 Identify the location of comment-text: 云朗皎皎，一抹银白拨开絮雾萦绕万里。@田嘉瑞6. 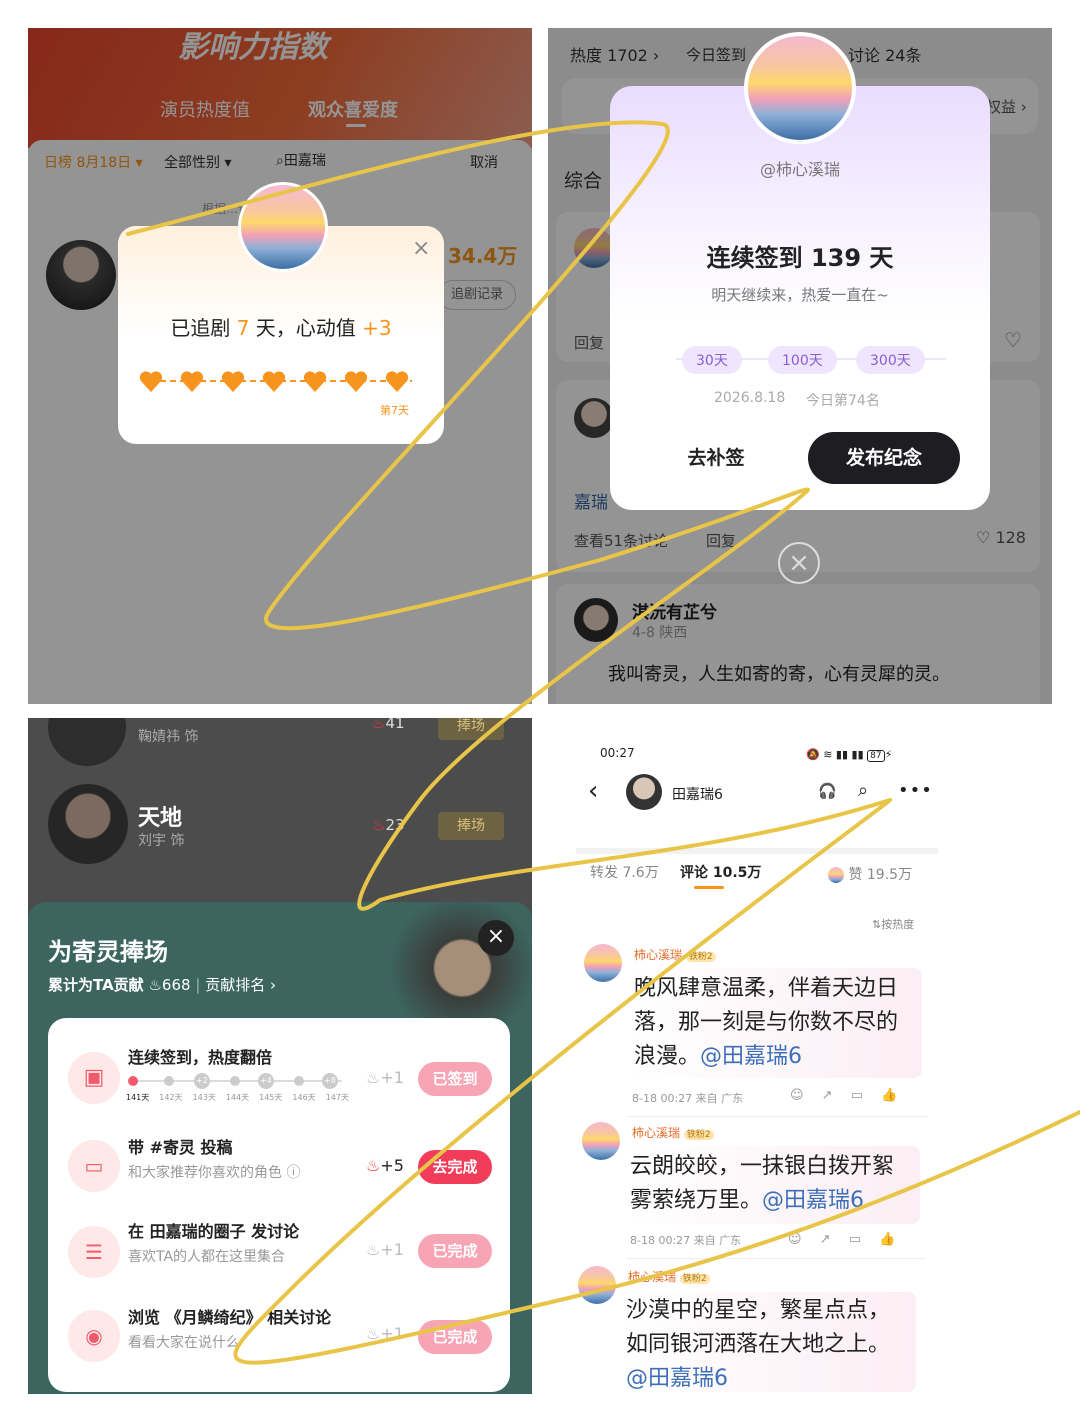
(762, 1183).